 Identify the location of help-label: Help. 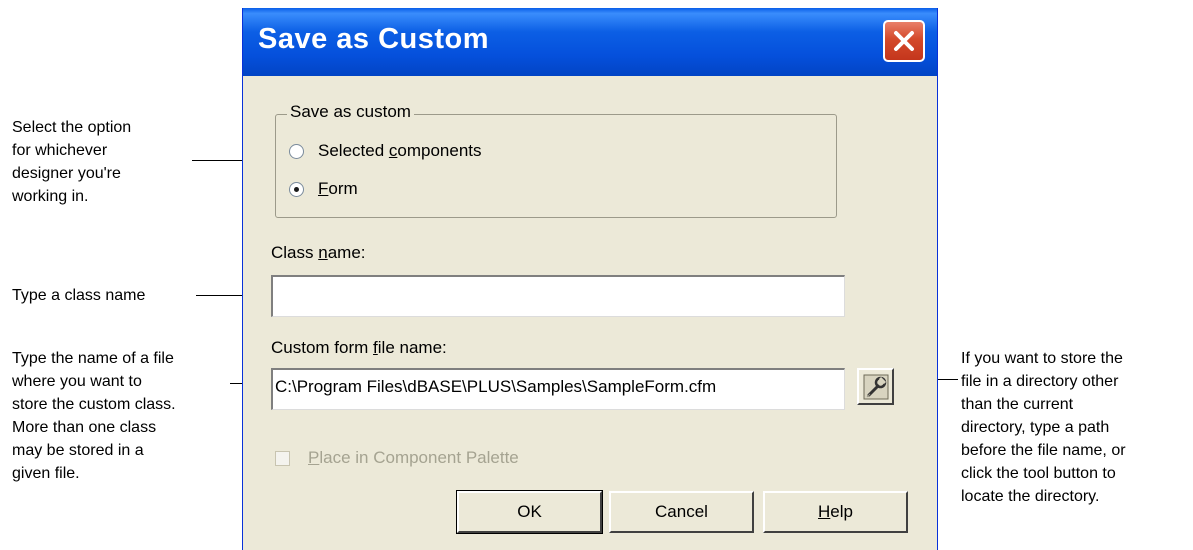
(835, 511).